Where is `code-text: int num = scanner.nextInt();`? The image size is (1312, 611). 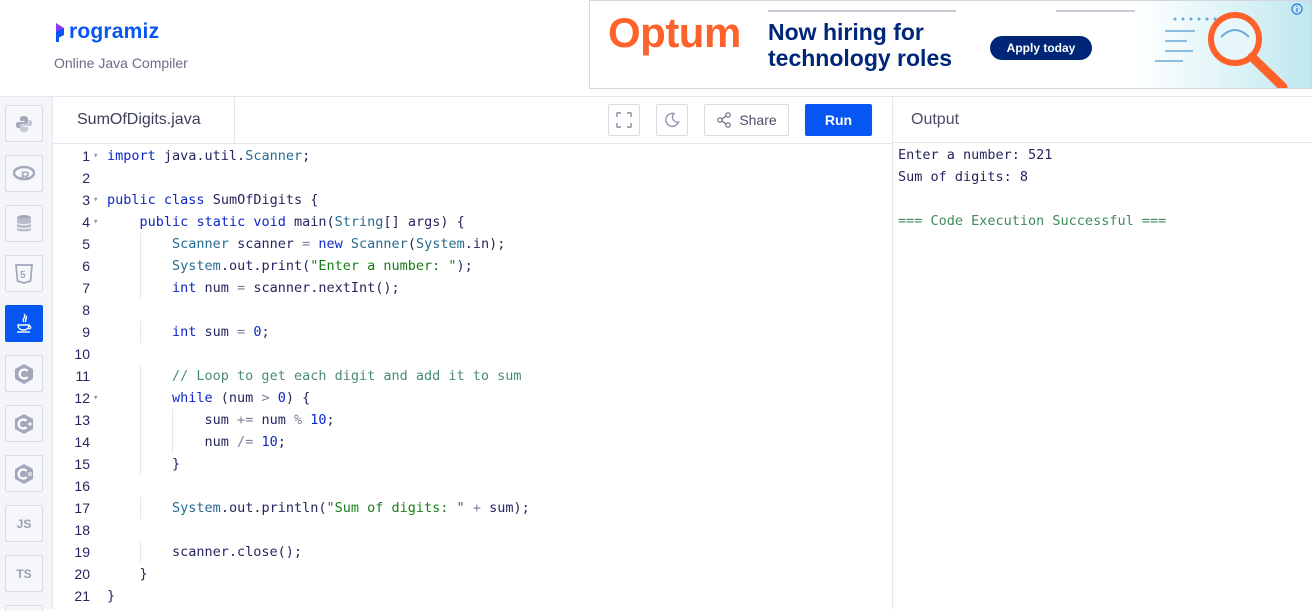
code-text: int num = scanner.nextInt(); is located at coordinates (286, 288).